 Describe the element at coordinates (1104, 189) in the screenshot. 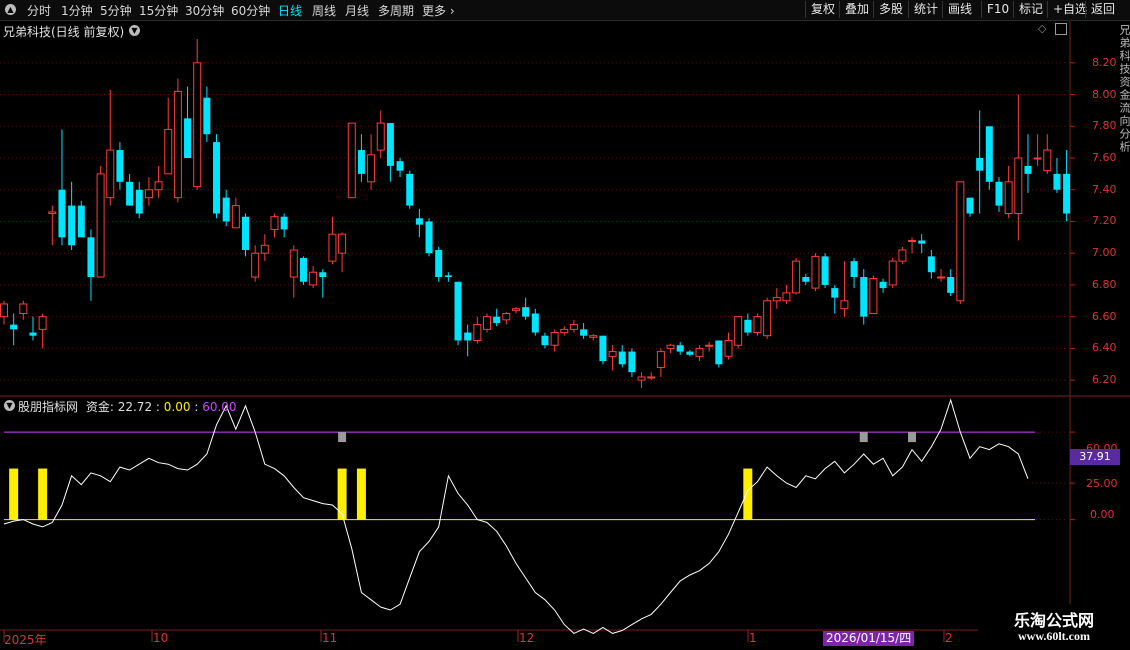

I see `price-tick-label: 7.40` at that location.